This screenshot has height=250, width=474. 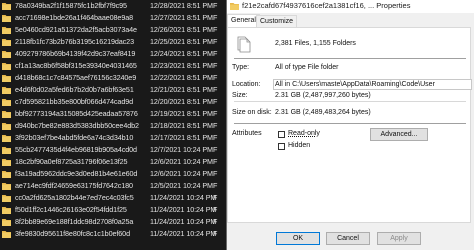 I want to click on date-modified: 12/24/2021 8:51 PM, so click(x=181, y=53).